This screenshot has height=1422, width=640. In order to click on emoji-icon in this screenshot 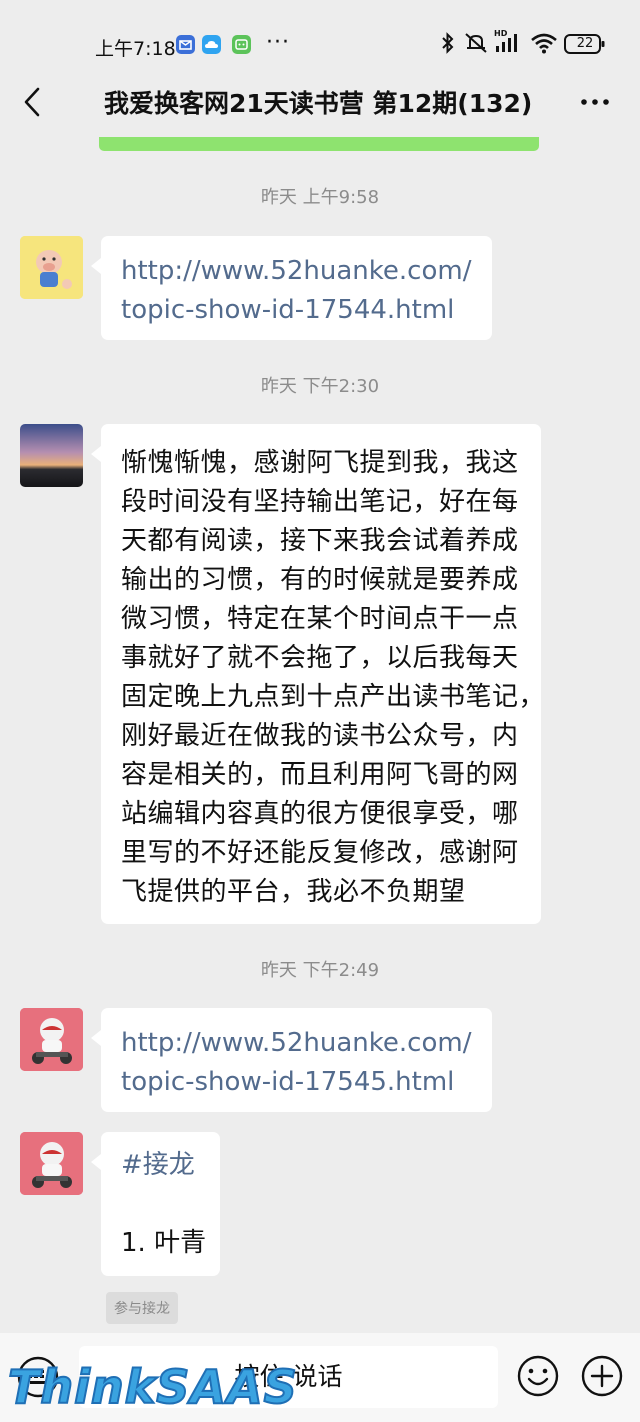, I will do `click(538, 1376)`.